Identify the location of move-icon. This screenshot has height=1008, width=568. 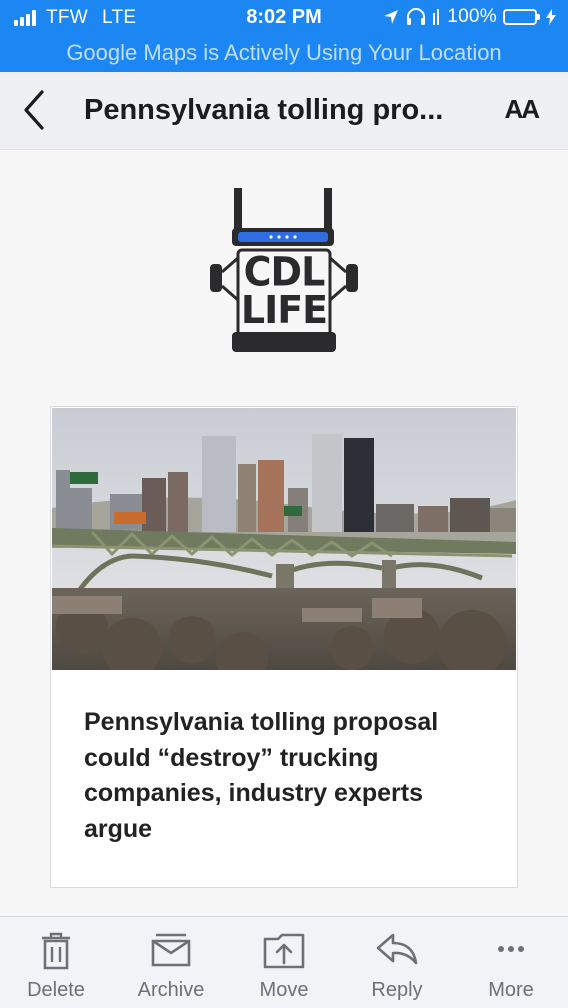
(284, 951).